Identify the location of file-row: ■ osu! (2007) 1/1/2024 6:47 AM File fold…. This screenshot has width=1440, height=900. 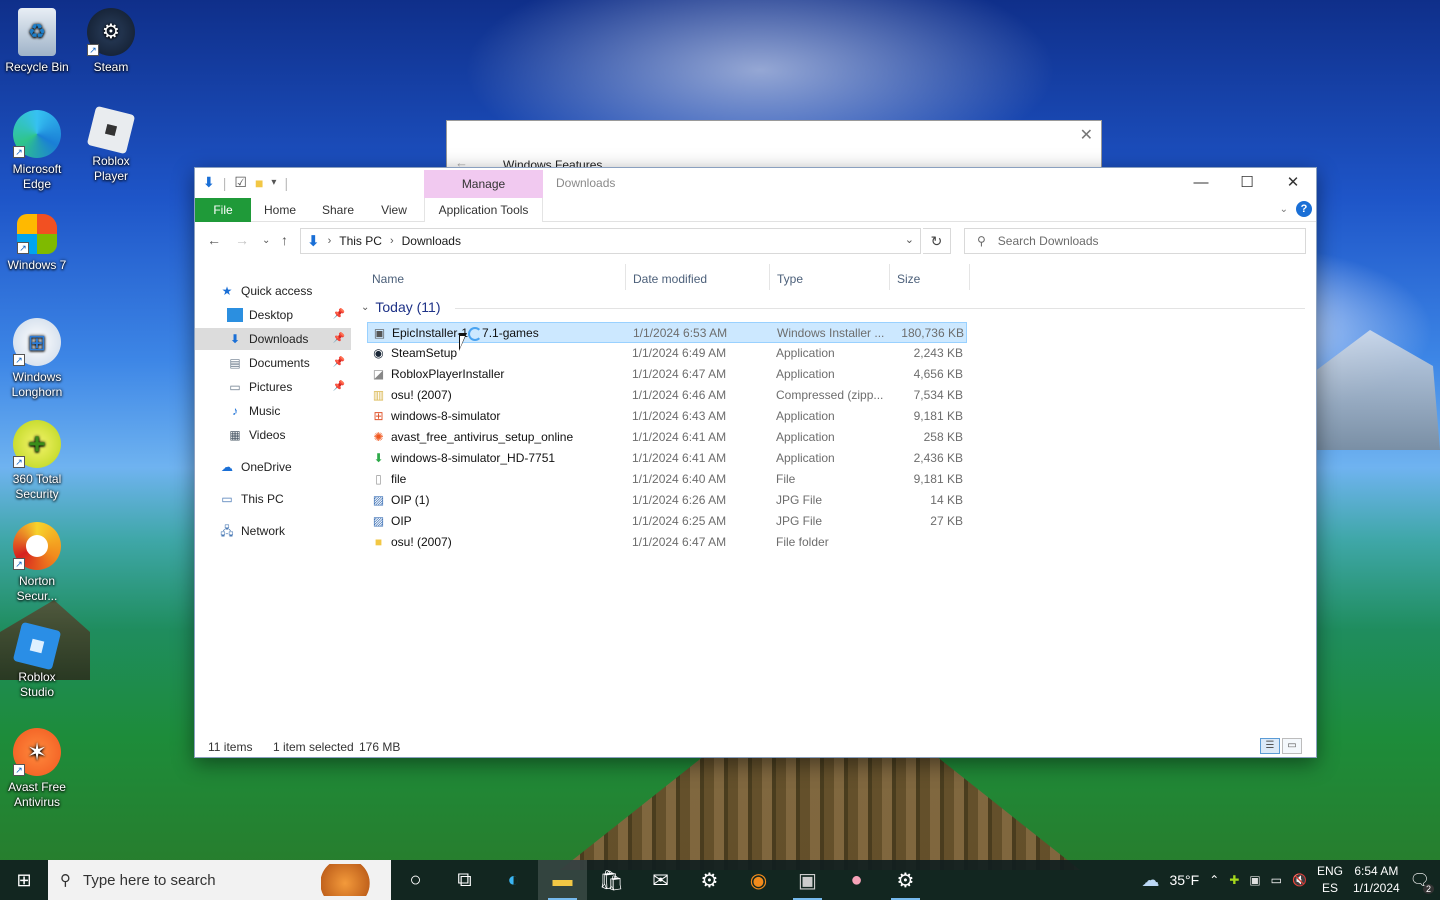
(667, 542).